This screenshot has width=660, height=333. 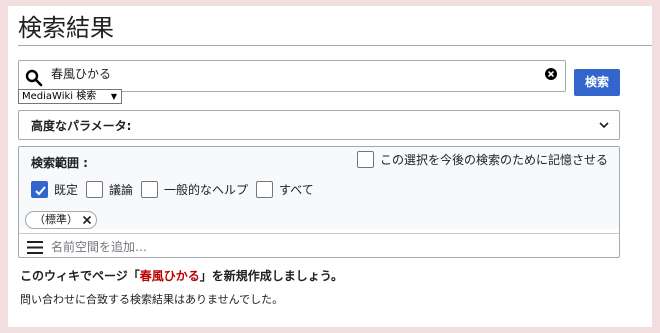 What do you see at coordinates (152, 299) in the screenshot?
I see `no-results-message: 問い合わせに合致する検索結果はありませんでした。` at bounding box center [152, 299].